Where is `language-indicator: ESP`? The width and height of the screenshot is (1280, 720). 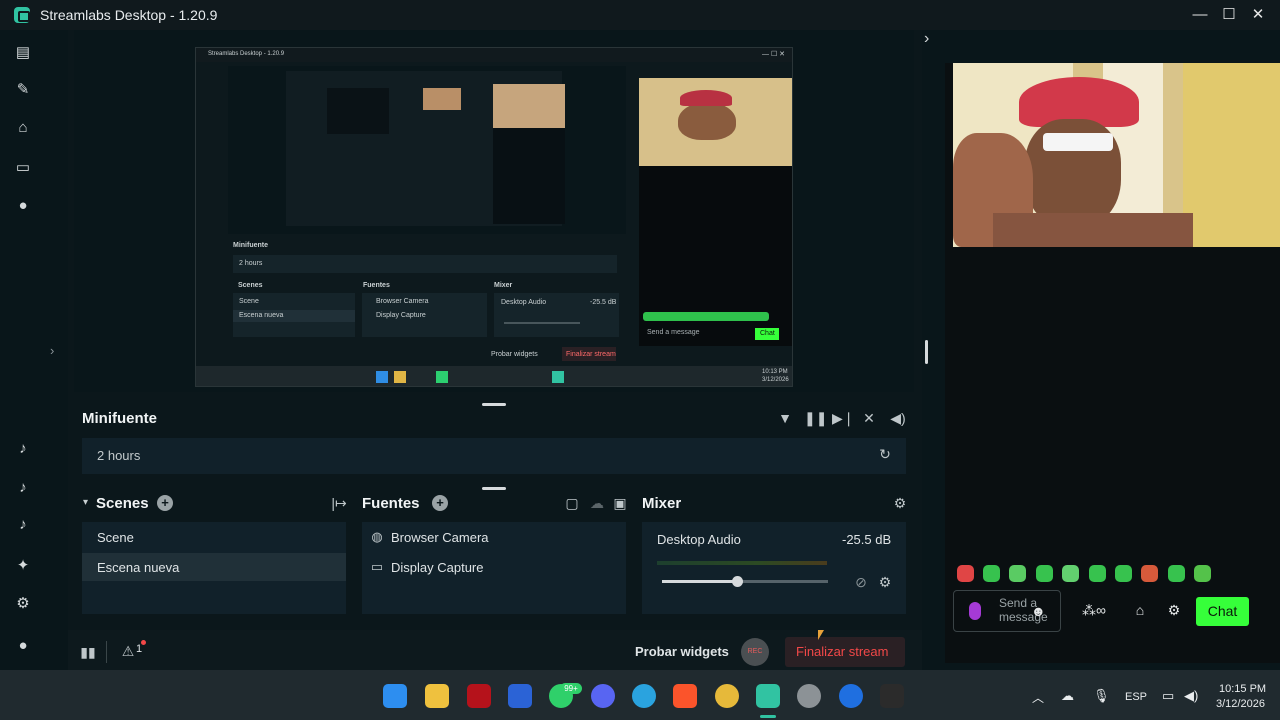 language-indicator: ESP is located at coordinates (1136, 697).